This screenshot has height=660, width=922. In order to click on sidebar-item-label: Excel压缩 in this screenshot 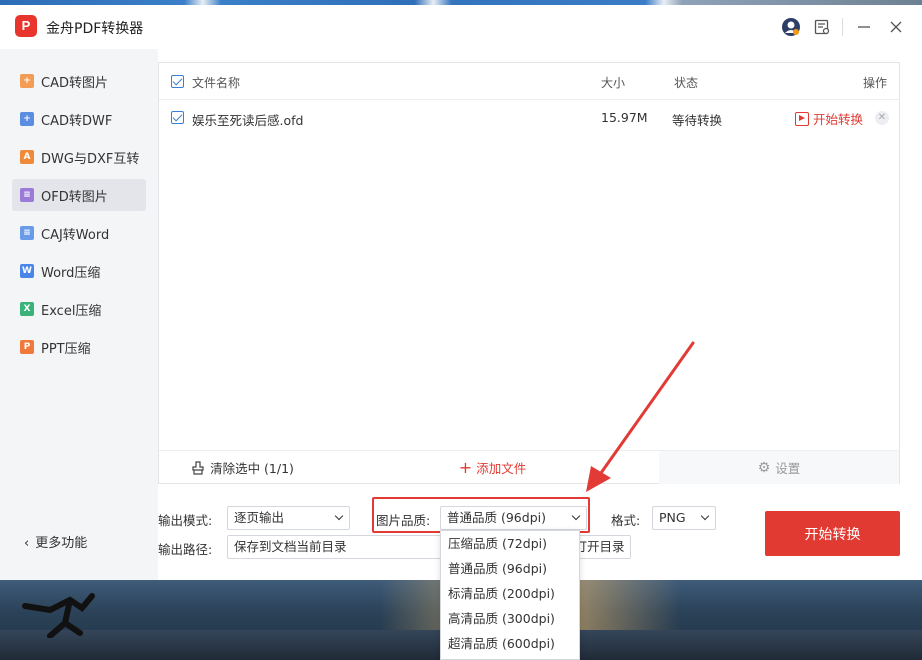, I will do `click(71, 311)`.